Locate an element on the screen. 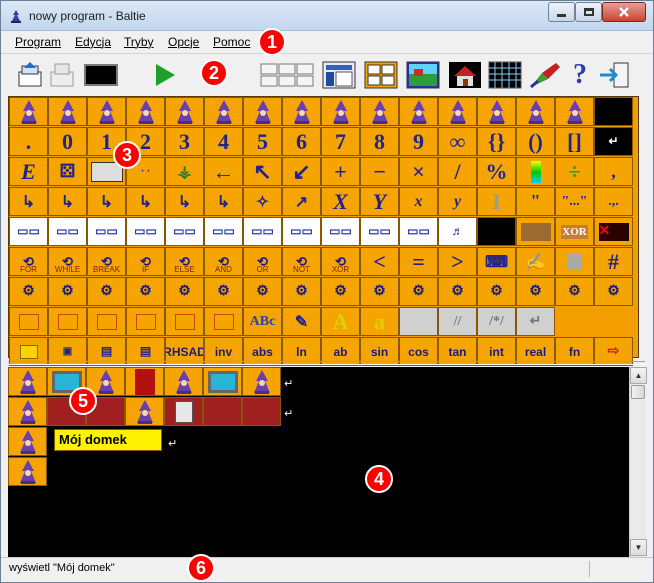 Image resolution: width=654 pixels, height=583 pixels. command-media-4: ▭▭ is located at coordinates (184, 231).